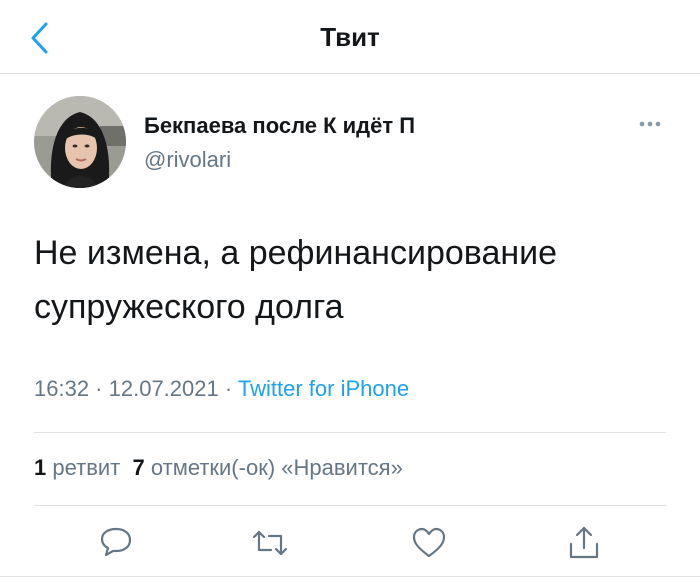 The image size is (700, 581). I want to click on action-bar, so click(350, 543).